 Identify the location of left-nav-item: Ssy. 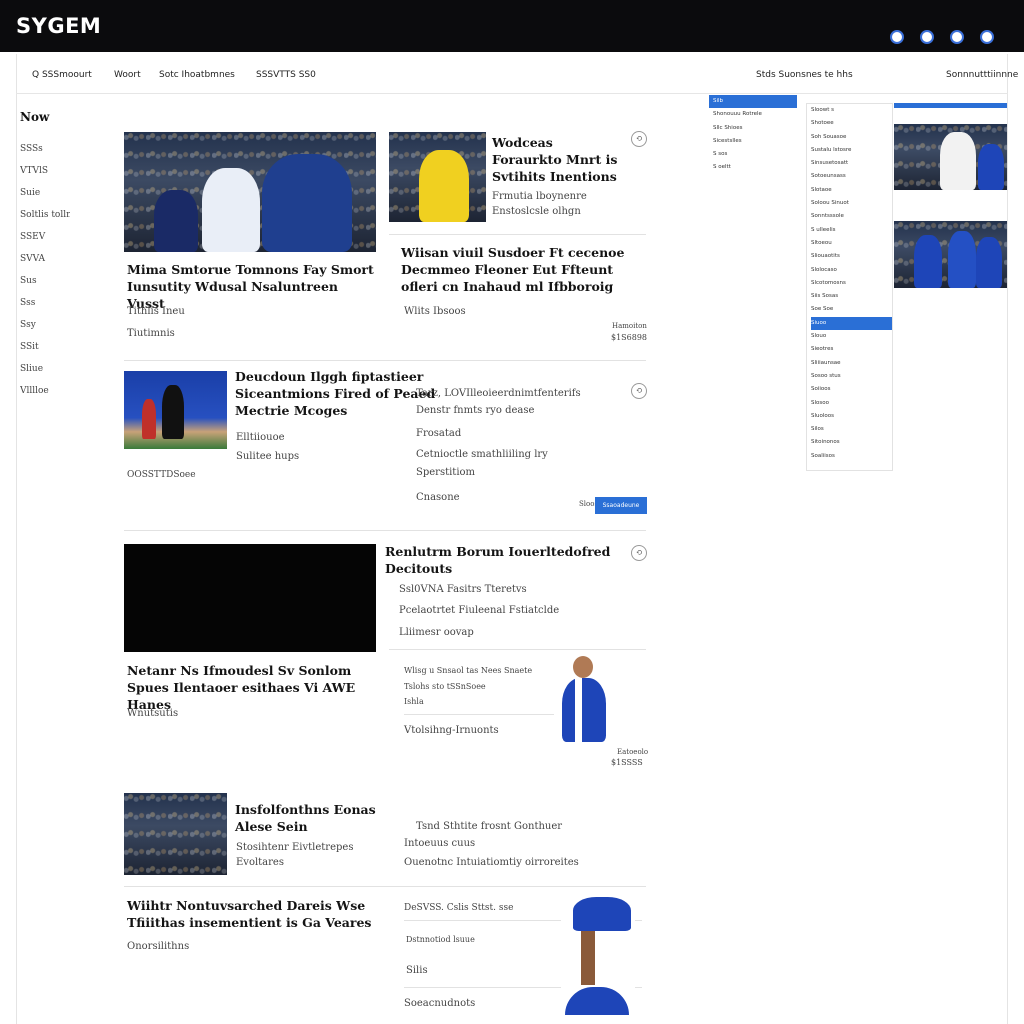
(45, 325).